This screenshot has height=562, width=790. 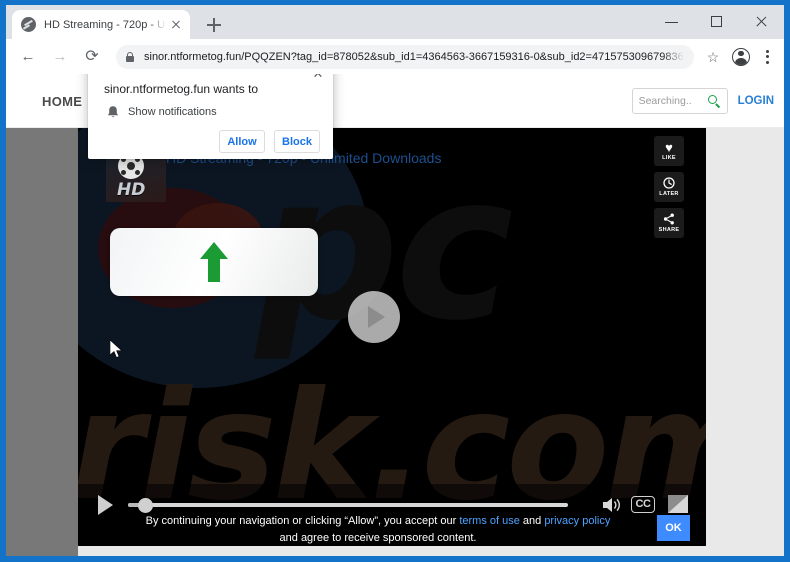 What do you see at coordinates (756, 101) in the screenshot?
I see `login-link: LOGIN` at bounding box center [756, 101].